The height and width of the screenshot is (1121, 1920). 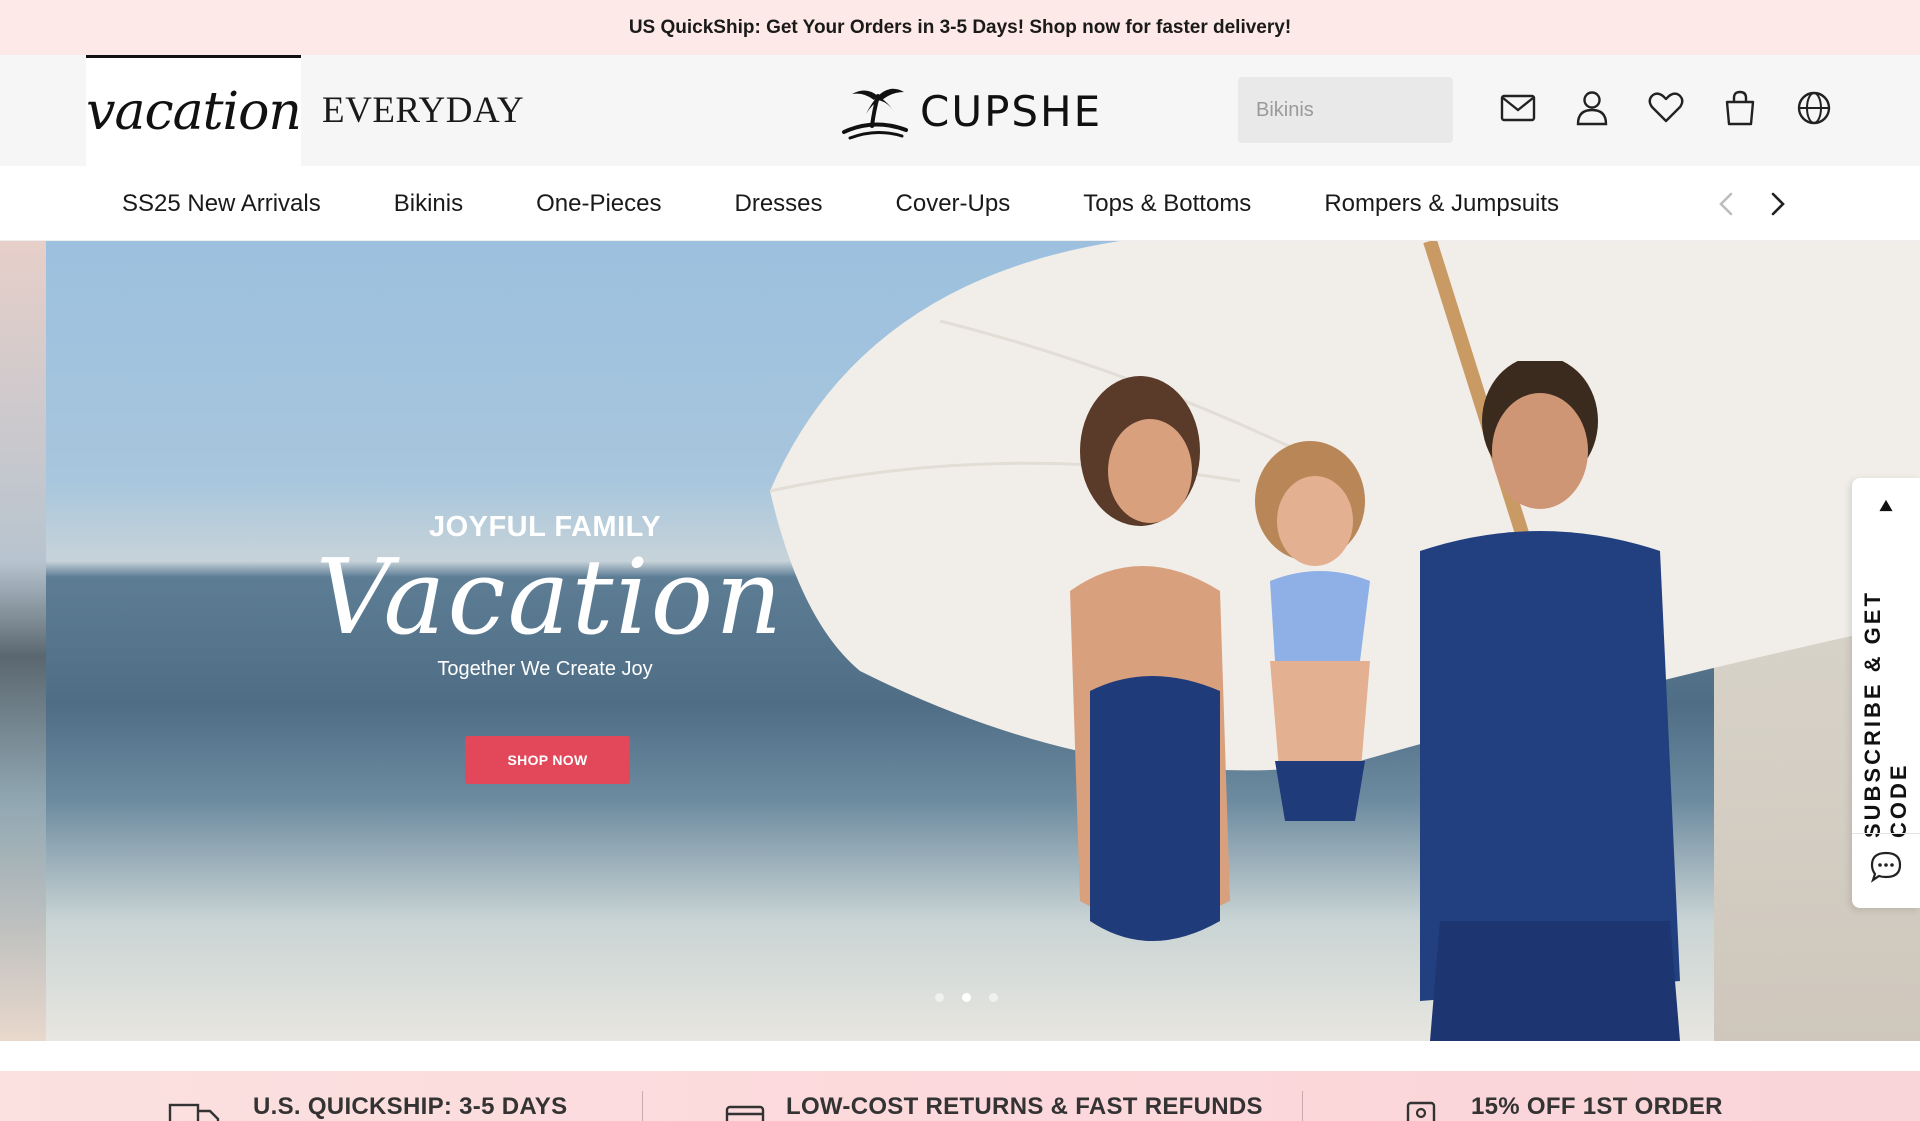 I want to click on carousel-dots, so click(x=966, y=997).